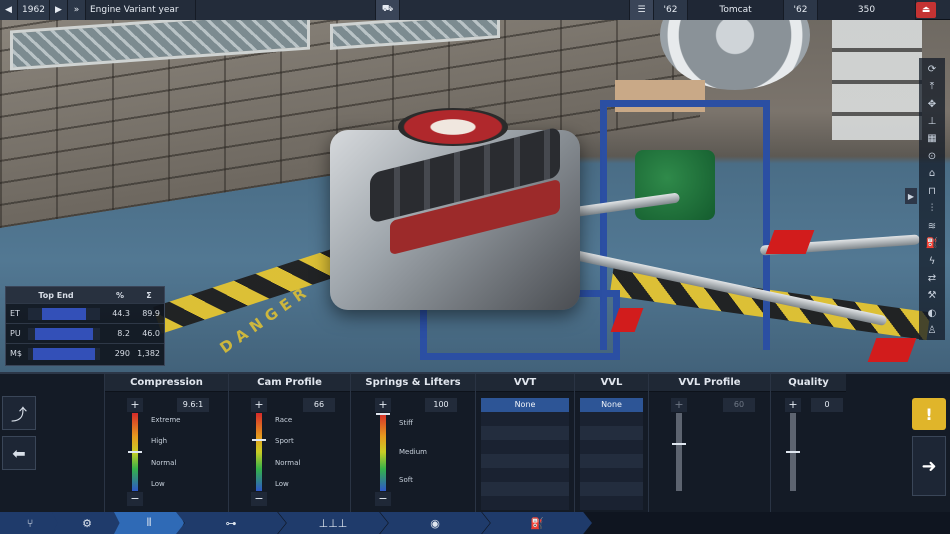 The height and width of the screenshot is (534, 950). I want to click on variant-year-label: Engine Variant year, so click(141, 10).